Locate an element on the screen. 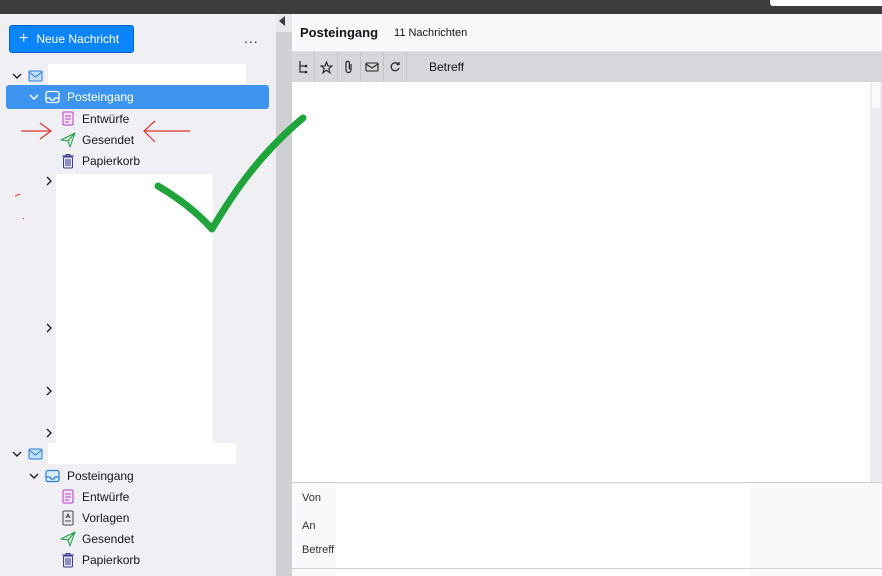 This screenshot has width=882, height=576. read-status-icon is located at coordinates (395, 67).